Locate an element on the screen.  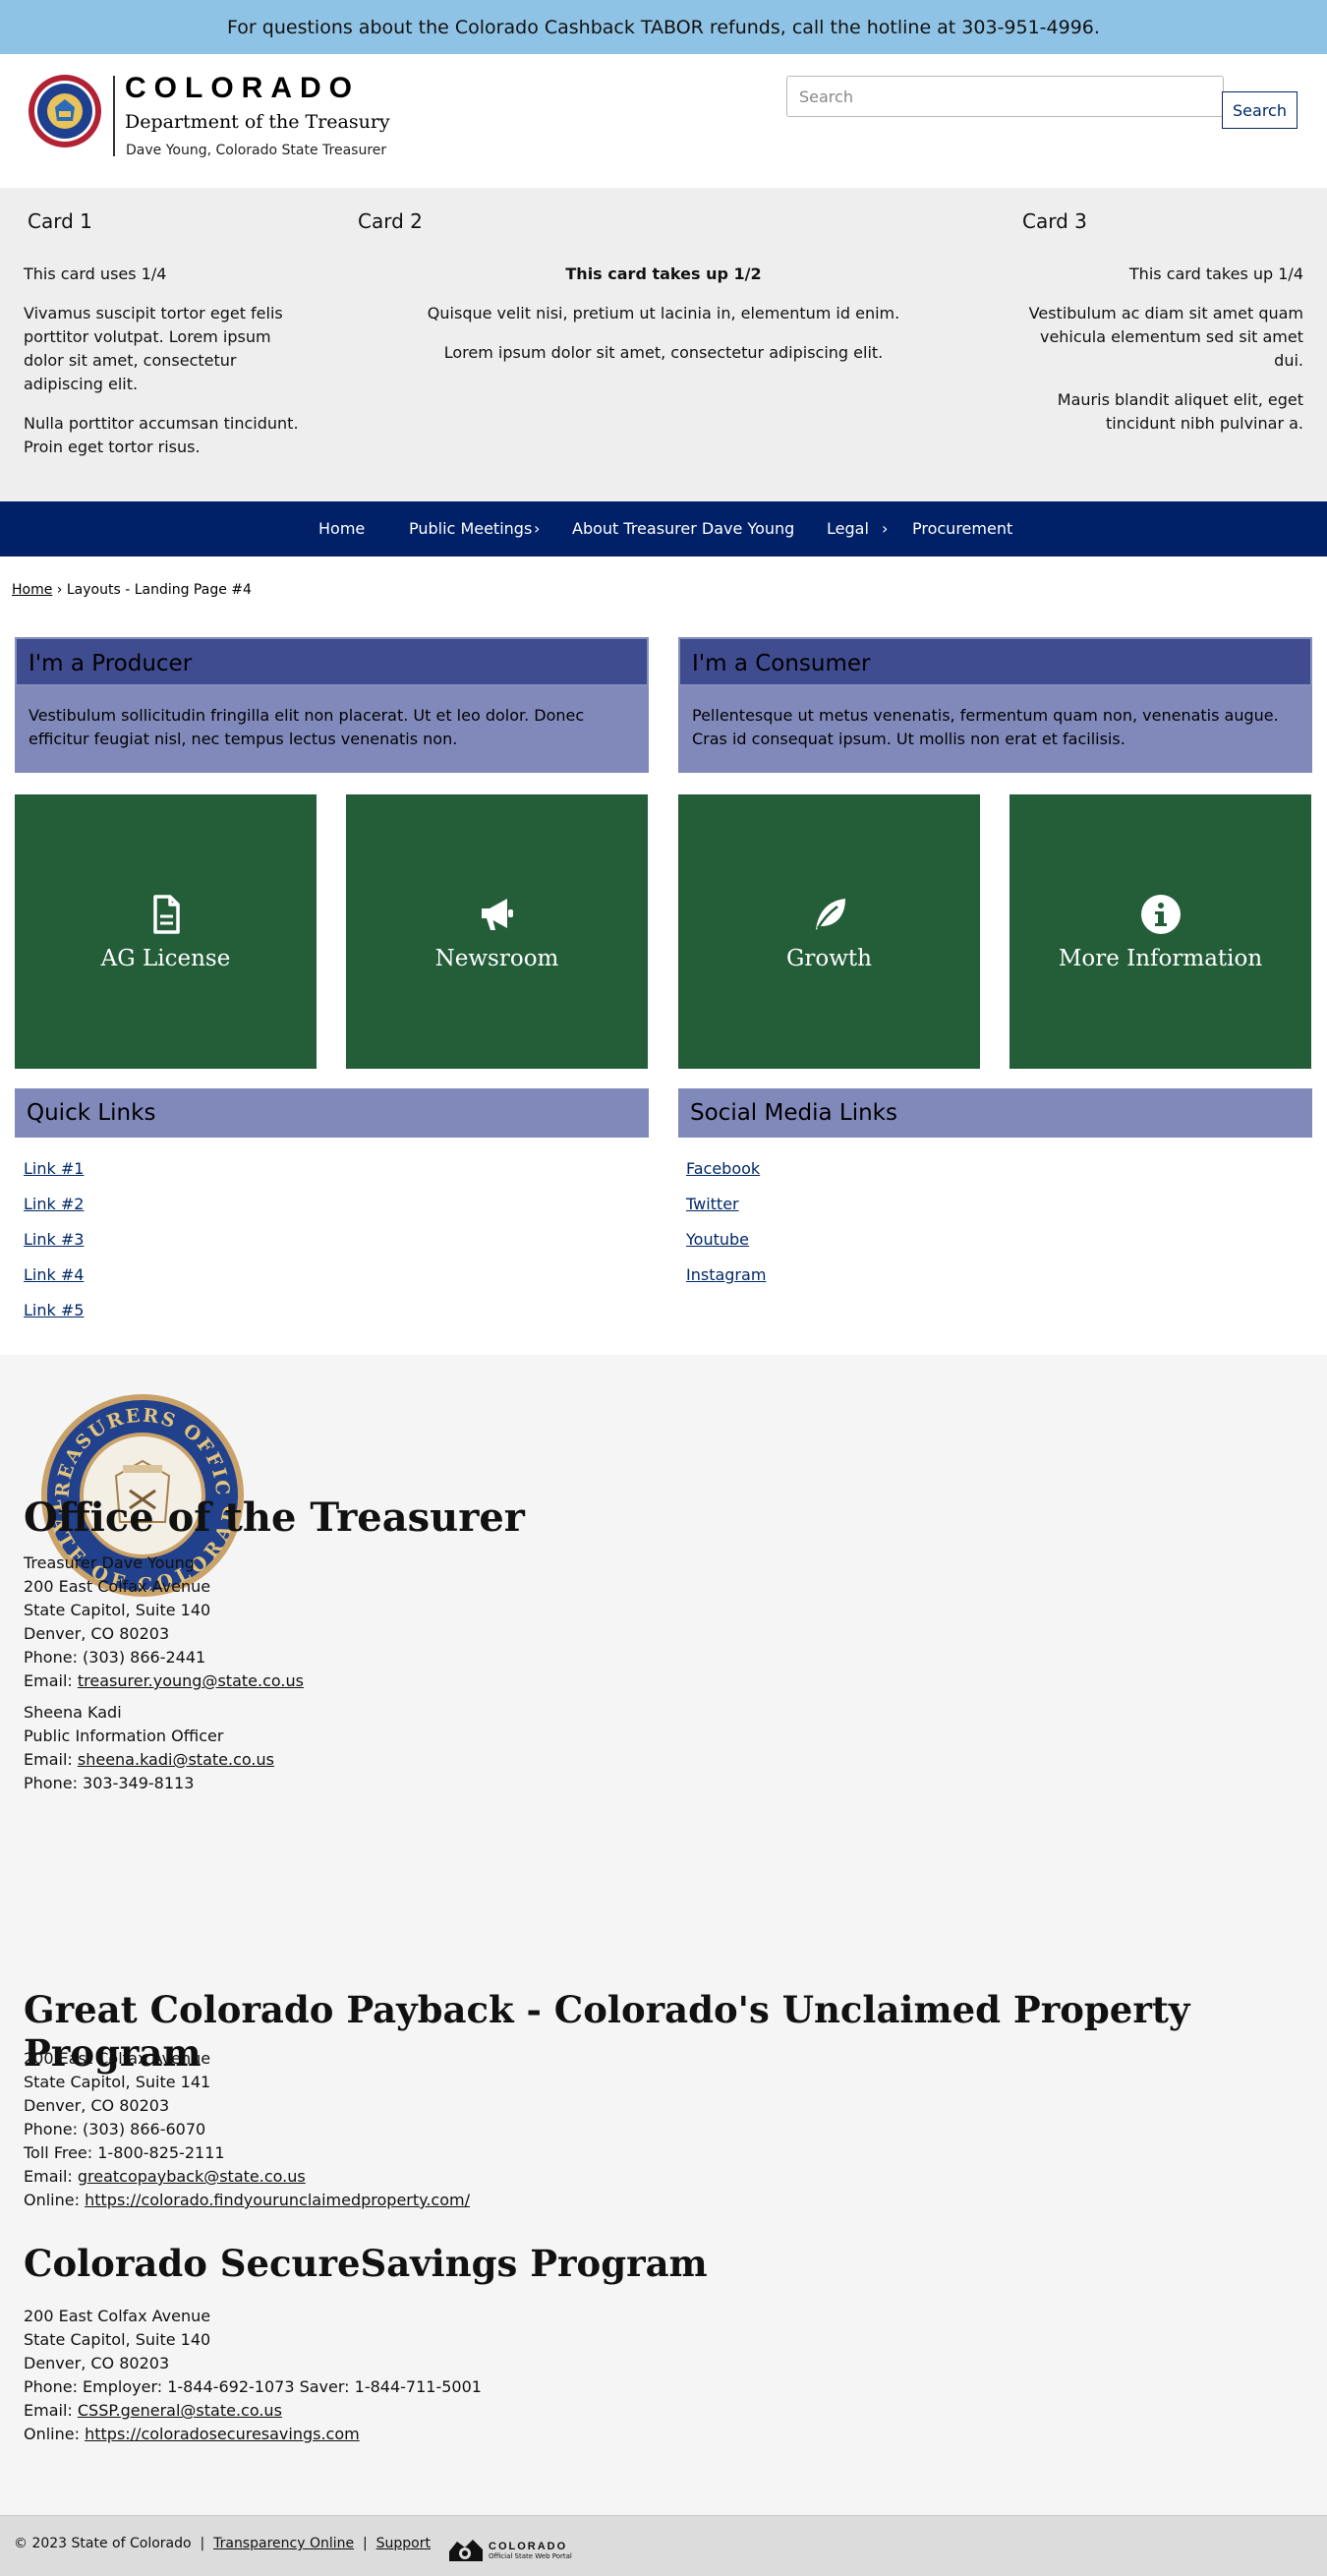
contact-name: Sheena Kadi is located at coordinates (73, 1712).